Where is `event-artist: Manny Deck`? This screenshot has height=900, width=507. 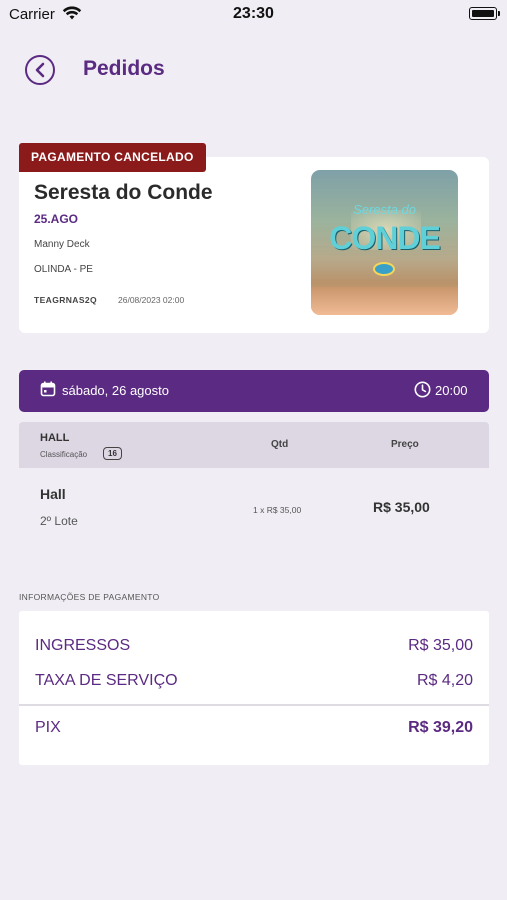 event-artist: Manny Deck is located at coordinates (62, 244).